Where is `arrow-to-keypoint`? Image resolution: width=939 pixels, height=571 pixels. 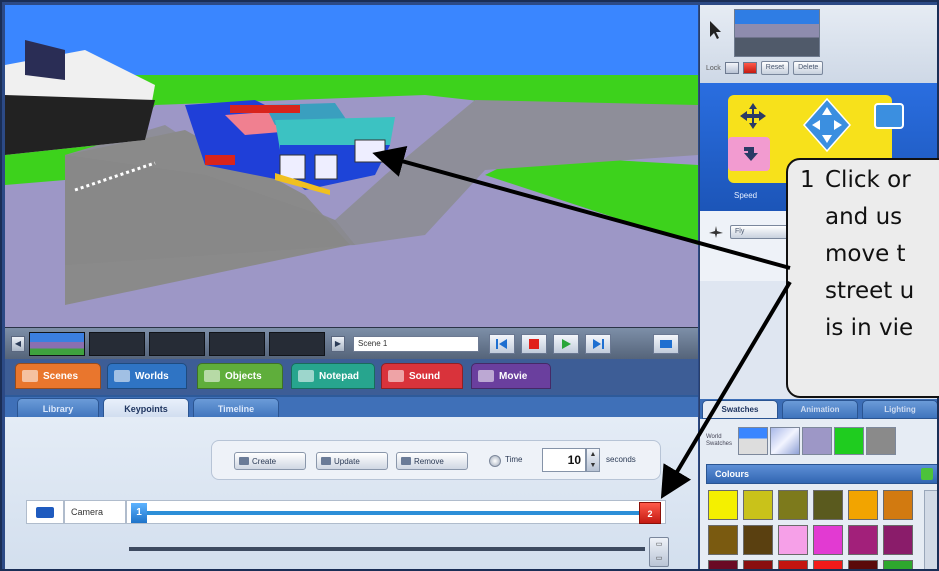 arrow-to-keypoint is located at coordinates (726, 389).